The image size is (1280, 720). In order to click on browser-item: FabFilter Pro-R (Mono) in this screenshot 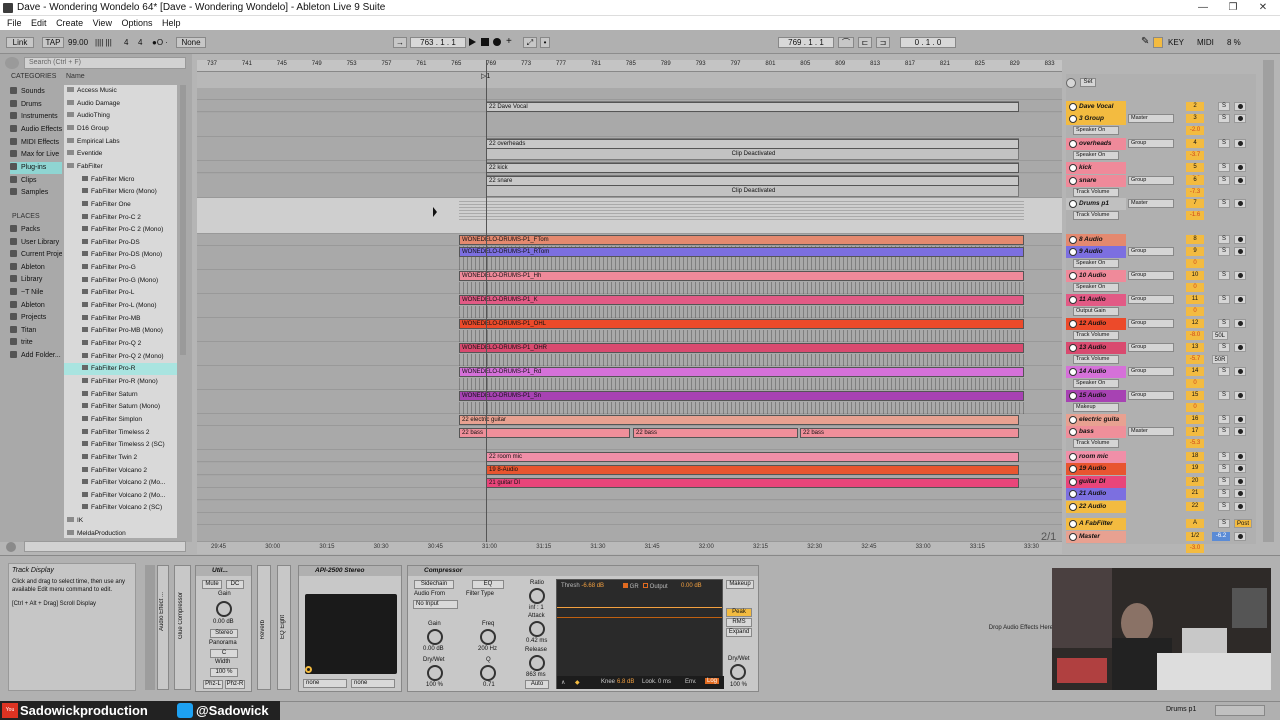, I will do `click(120, 382)`.